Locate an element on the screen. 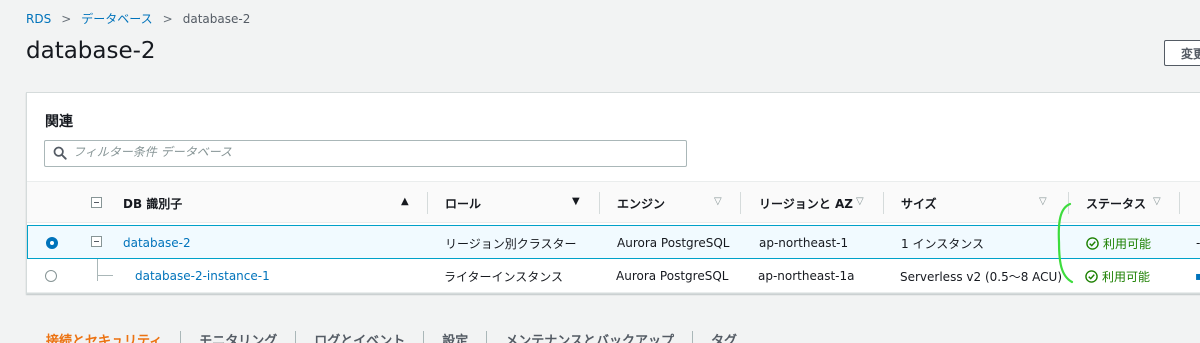 The height and width of the screenshot is (343, 1200). db-identifier-link: database-2 is located at coordinates (157, 243).